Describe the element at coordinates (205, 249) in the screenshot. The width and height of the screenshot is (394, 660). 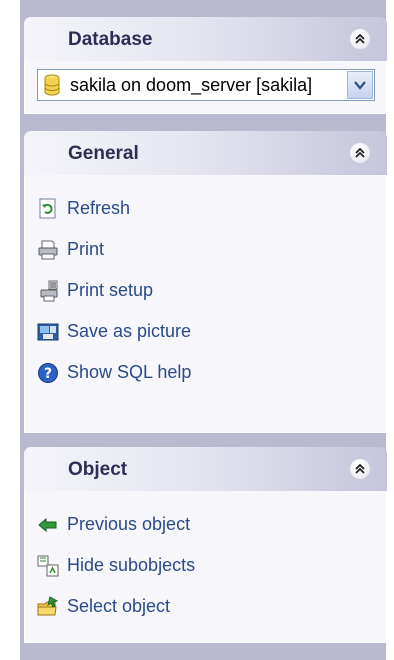
I see `print-link: Print` at that location.